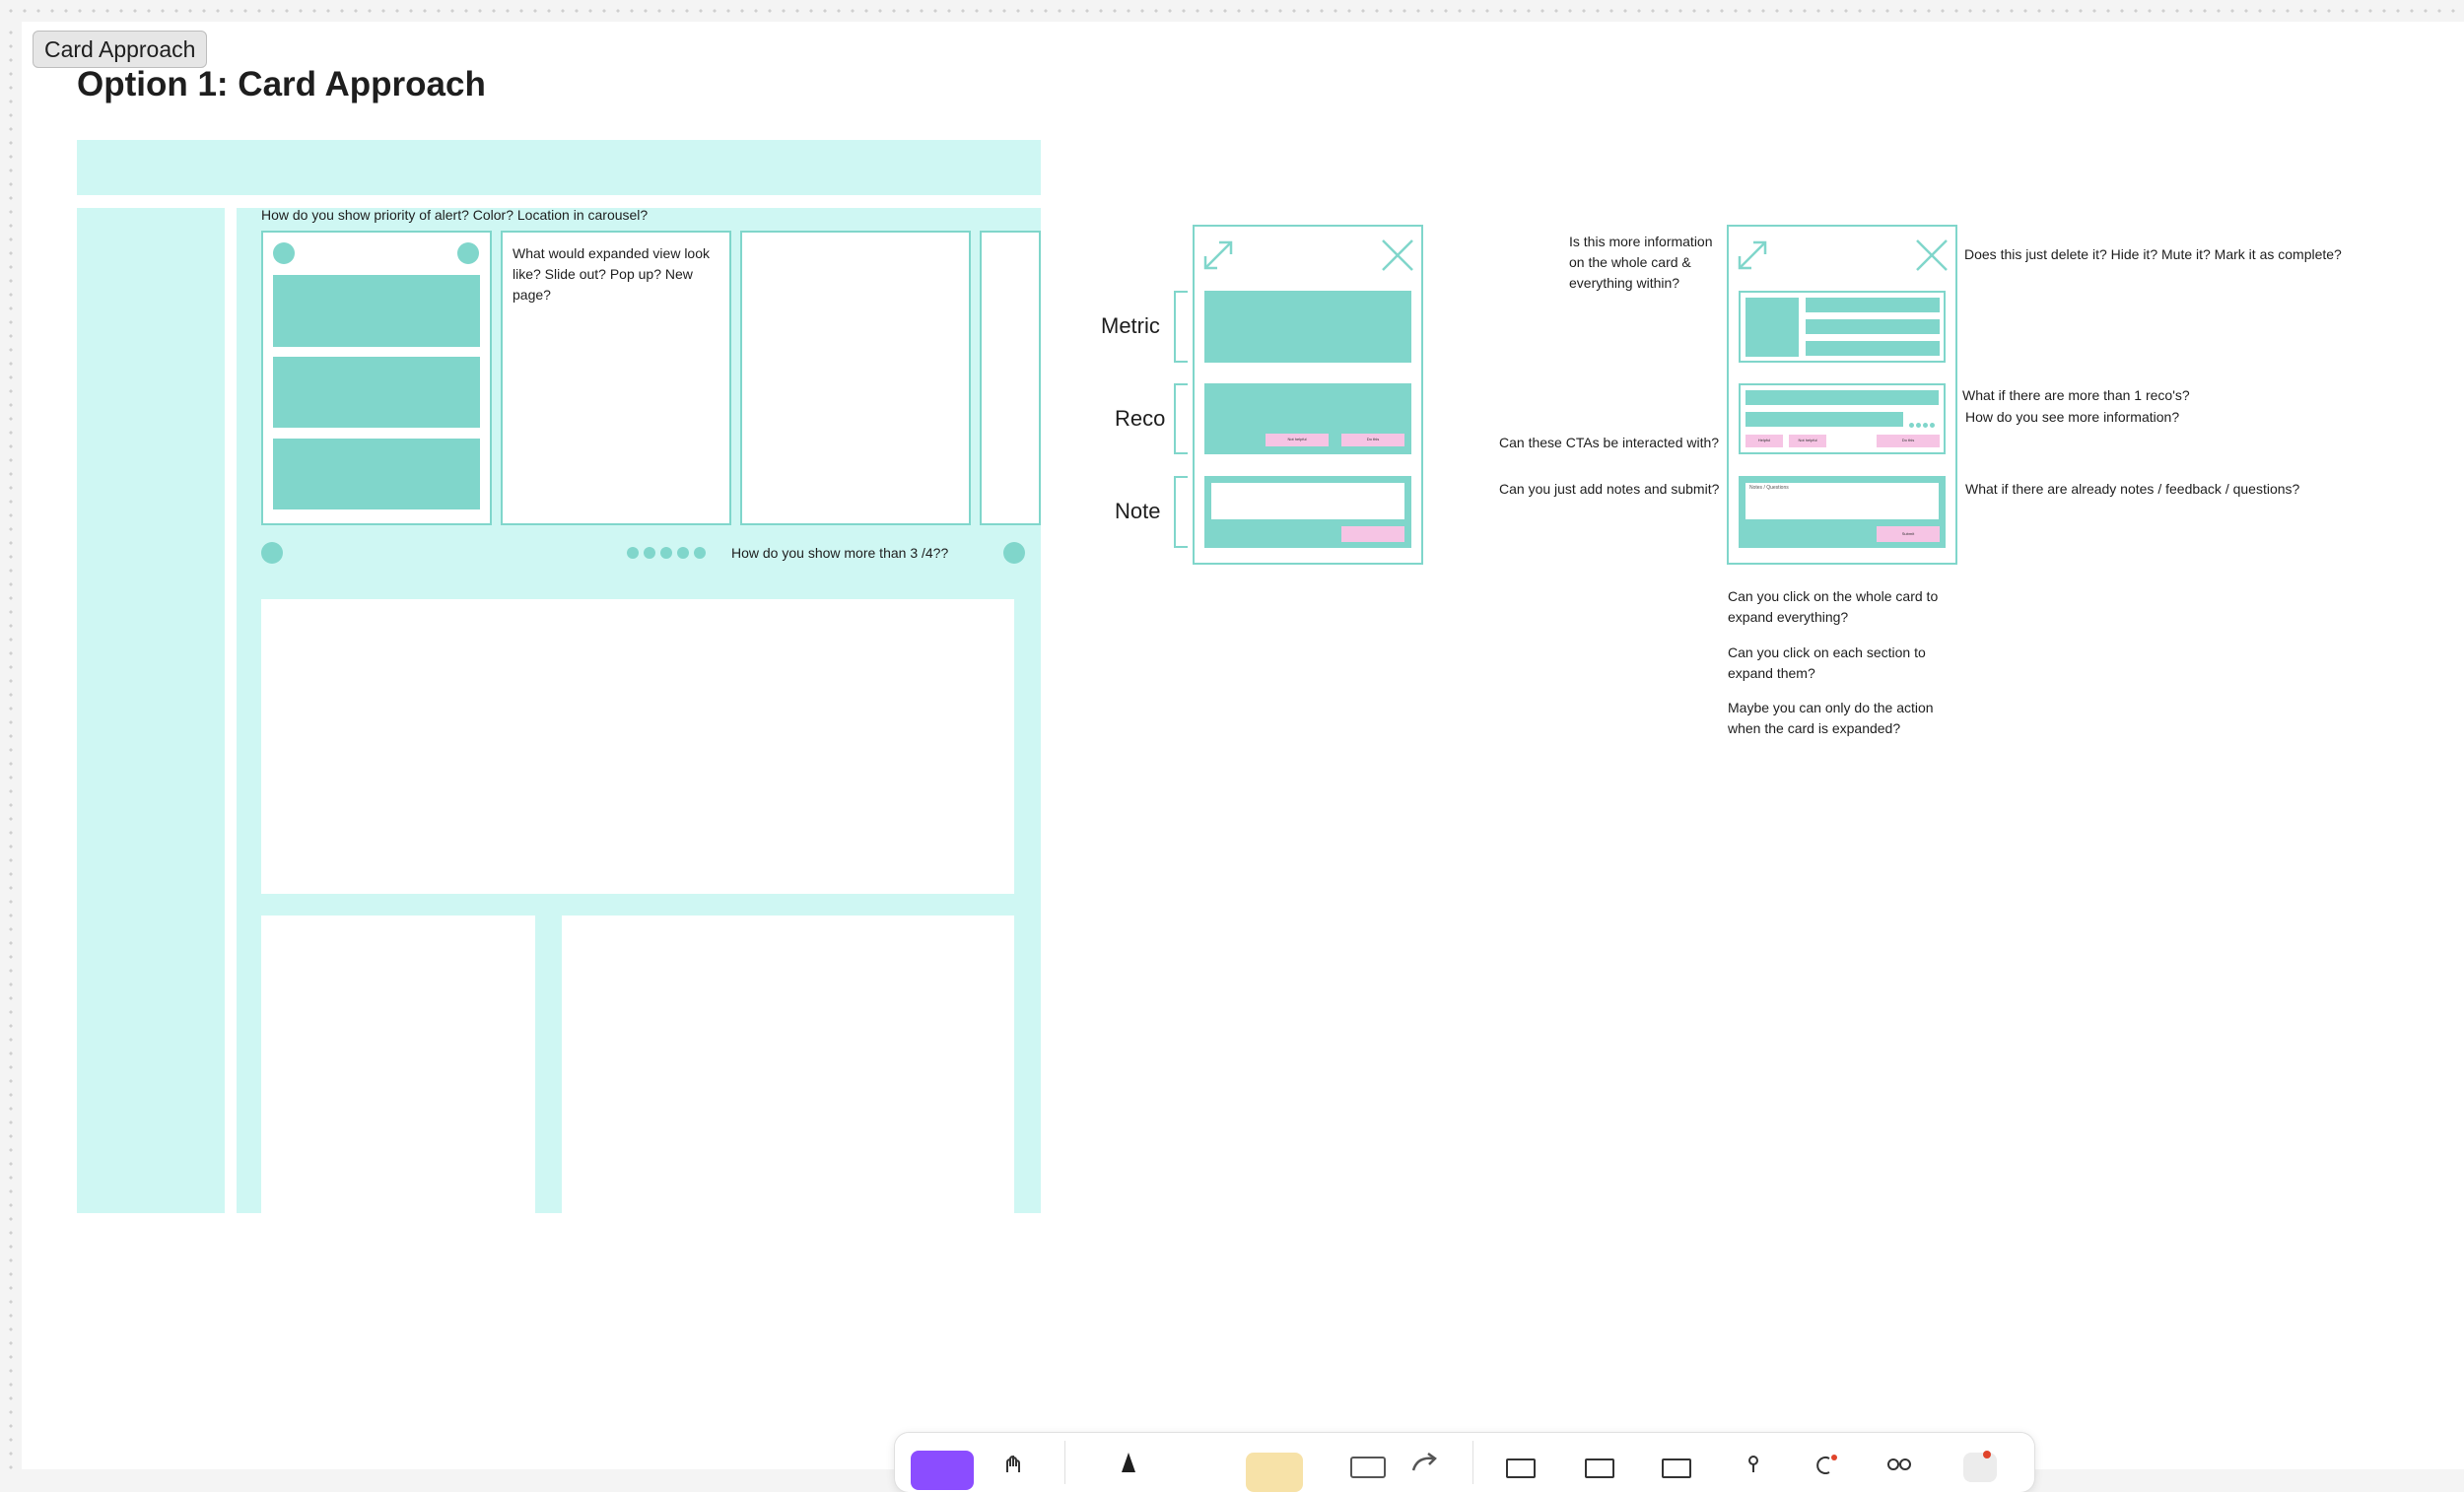 Image resolution: width=2464 pixels, height=1492 pixels. Describe the element at coordinates (1138, 511) in the screenshot. I see `label-note: Note` at that location.